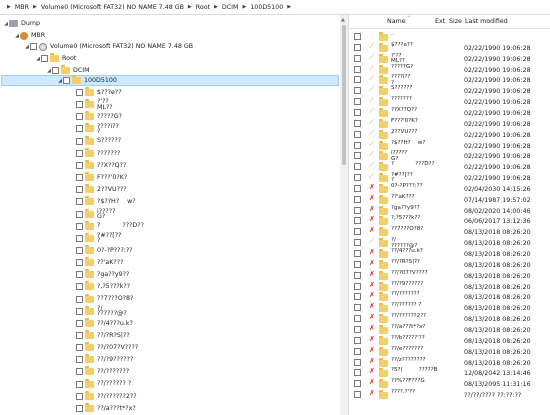 Image resolution: width=550 pixels, height=415 pixels. What do you see at coordinates (55, 58) in the screenshot?
I see `tree-item-root: ◢ Root` at bounding box center [55, 58].